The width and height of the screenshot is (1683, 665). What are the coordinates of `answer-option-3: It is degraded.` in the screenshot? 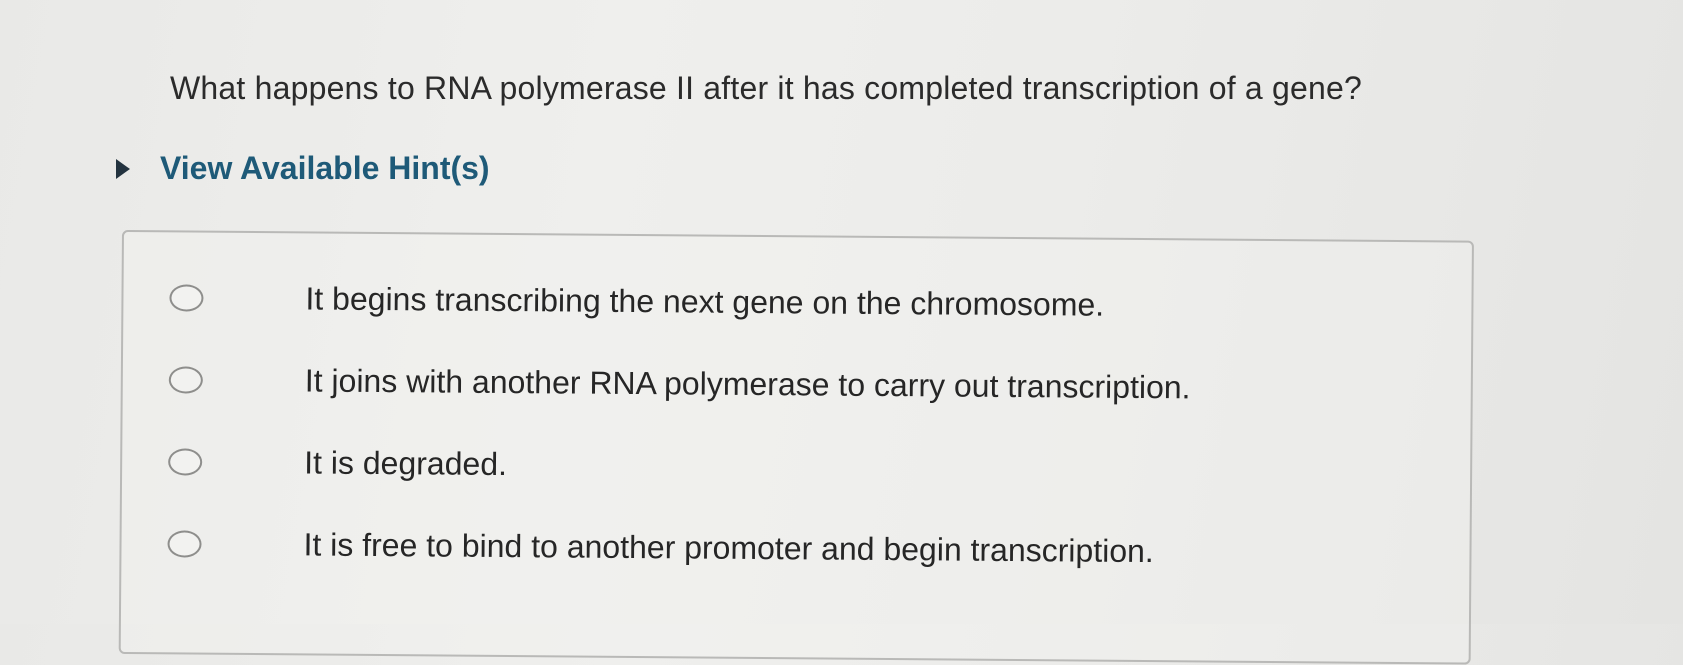 It's located at (337, 463).